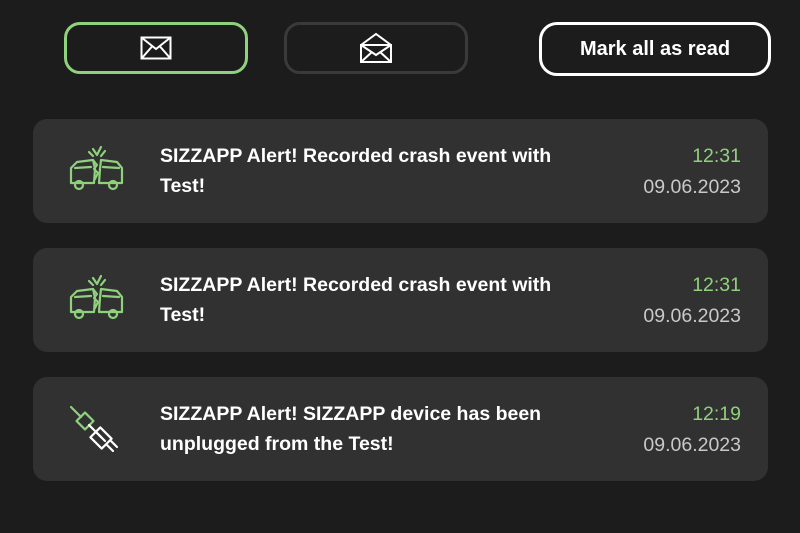  I want to click on unplugged-device-icon, so click(94, 429).